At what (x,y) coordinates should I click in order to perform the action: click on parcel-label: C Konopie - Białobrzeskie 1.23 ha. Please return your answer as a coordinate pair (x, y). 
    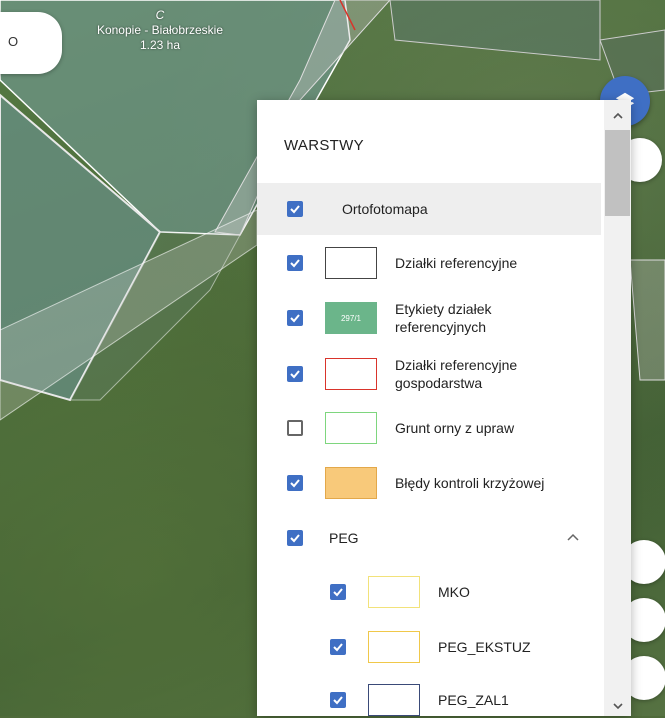
    Looking at the image, I should click on (160, 30).